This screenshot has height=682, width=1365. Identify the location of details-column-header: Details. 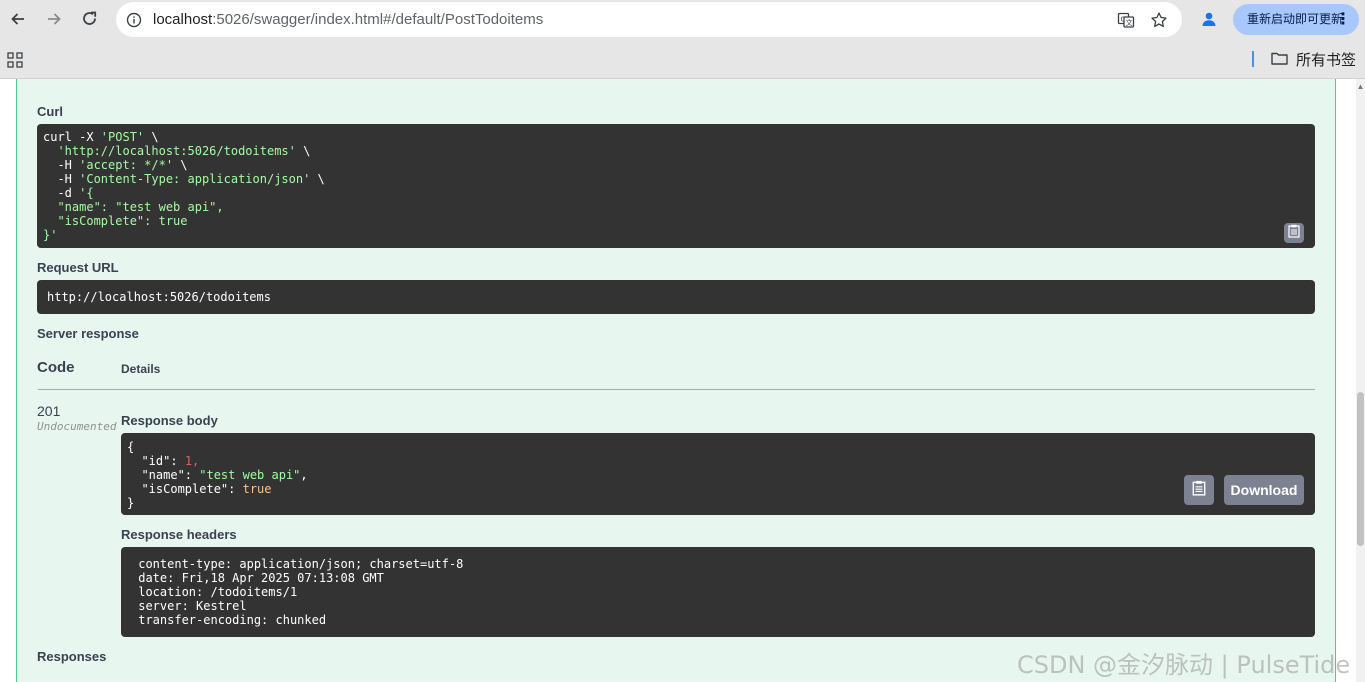
(141, 369).